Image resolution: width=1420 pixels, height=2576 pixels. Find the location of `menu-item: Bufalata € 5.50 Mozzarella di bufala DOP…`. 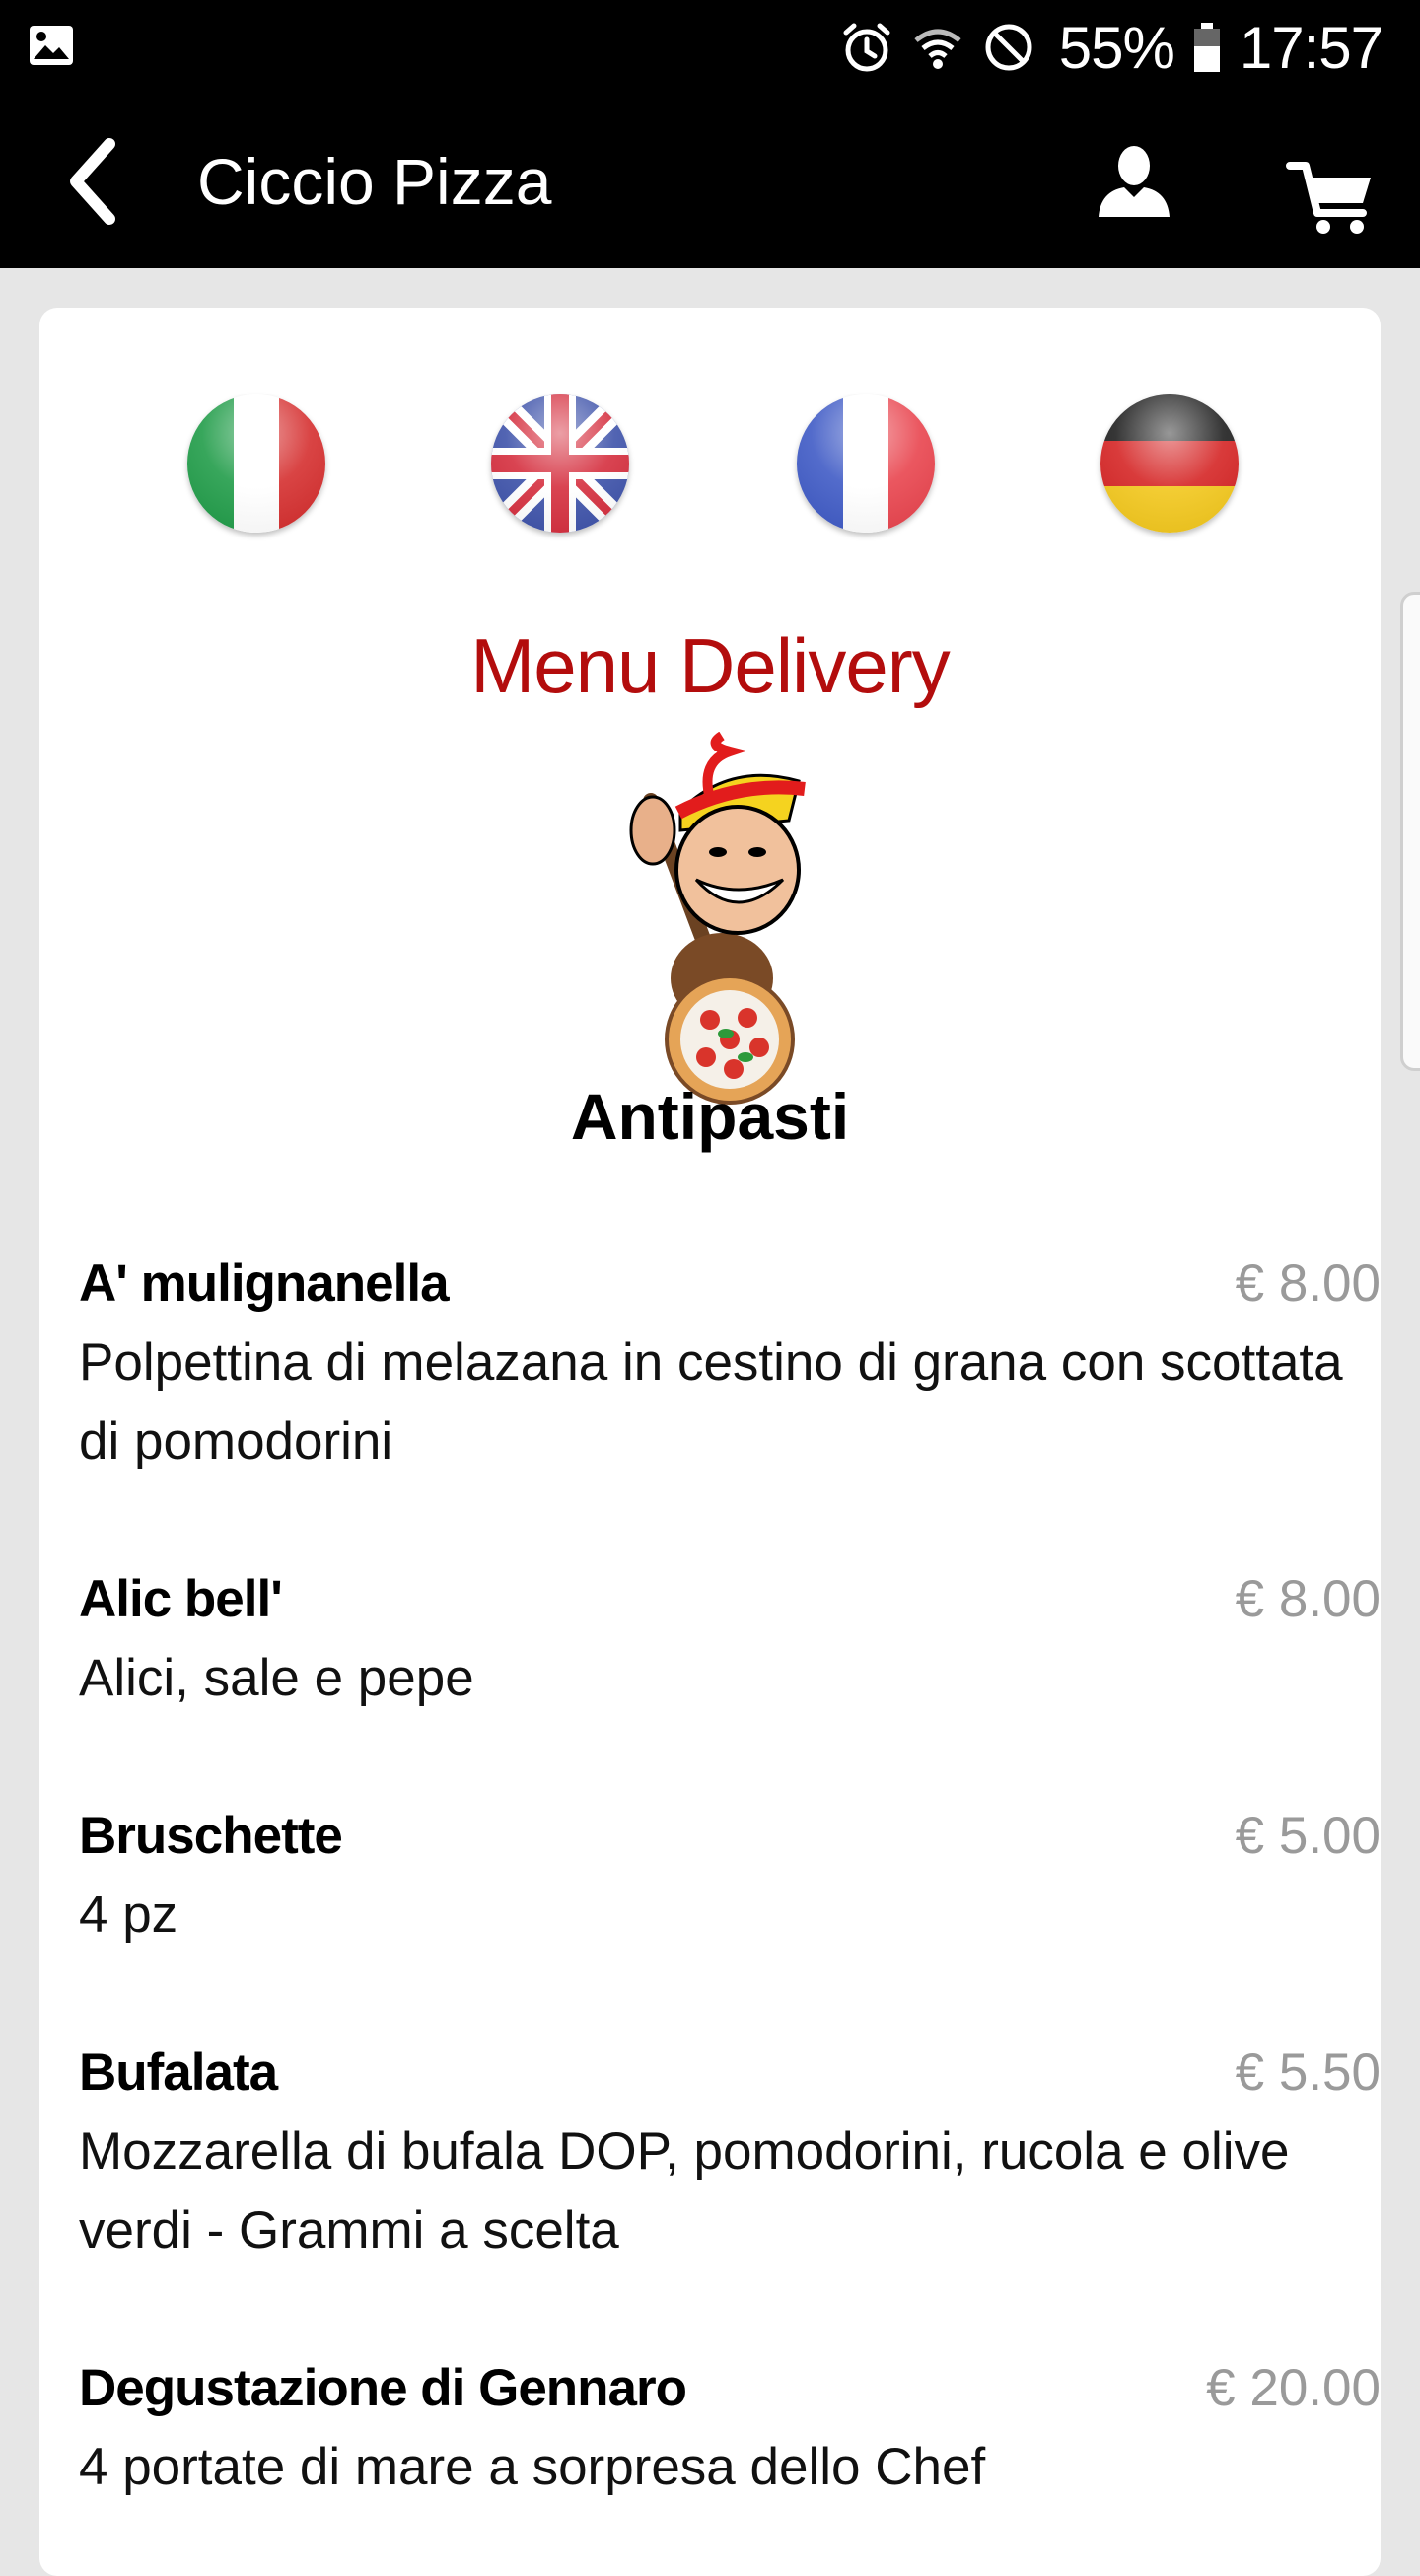

menu-item: Bufalata € 5.50 Mozzarella di bufala DOP… is located at coordinates (730, 2152).